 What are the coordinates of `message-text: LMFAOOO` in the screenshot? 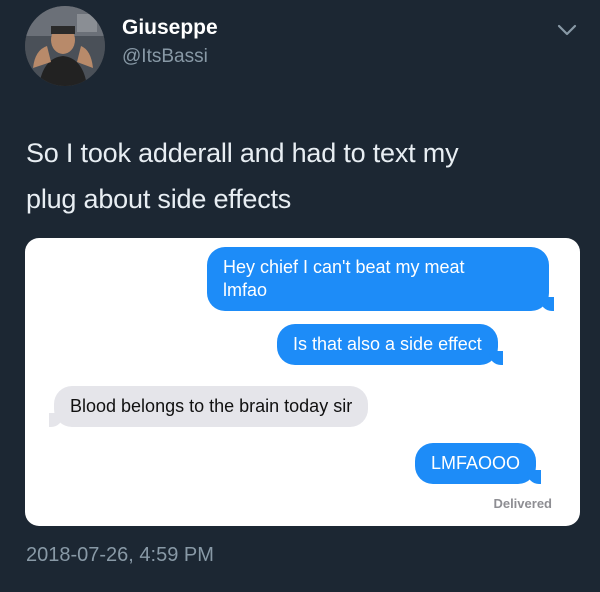 It's located at (476, 463).